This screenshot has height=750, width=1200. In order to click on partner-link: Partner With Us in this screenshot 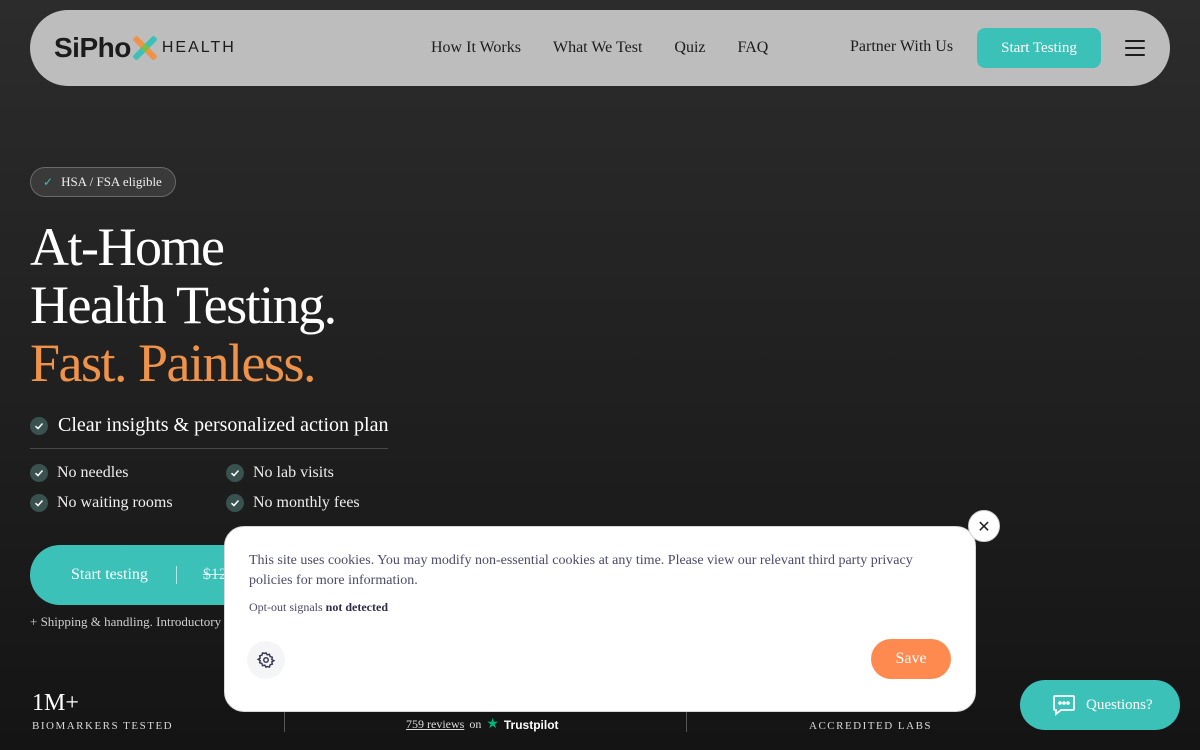, I will do `click(901, 47)`.